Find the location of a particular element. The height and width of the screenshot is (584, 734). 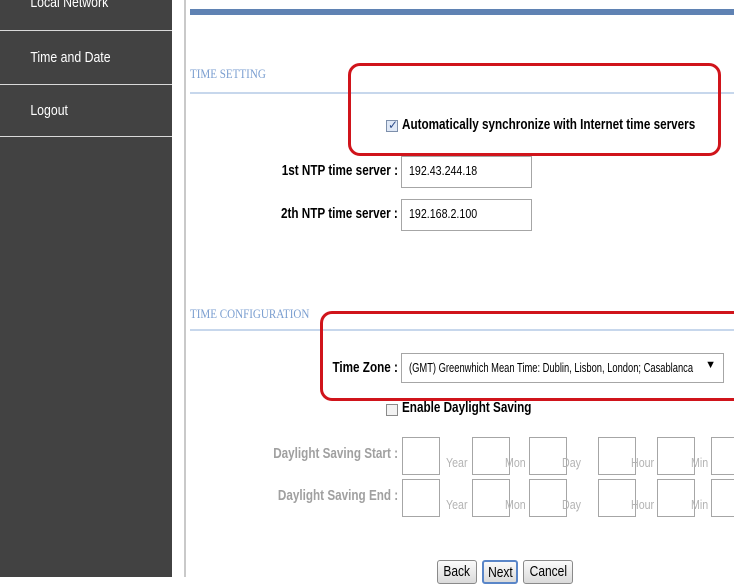

next-button-label: Next is located at coordinates (500, 572).